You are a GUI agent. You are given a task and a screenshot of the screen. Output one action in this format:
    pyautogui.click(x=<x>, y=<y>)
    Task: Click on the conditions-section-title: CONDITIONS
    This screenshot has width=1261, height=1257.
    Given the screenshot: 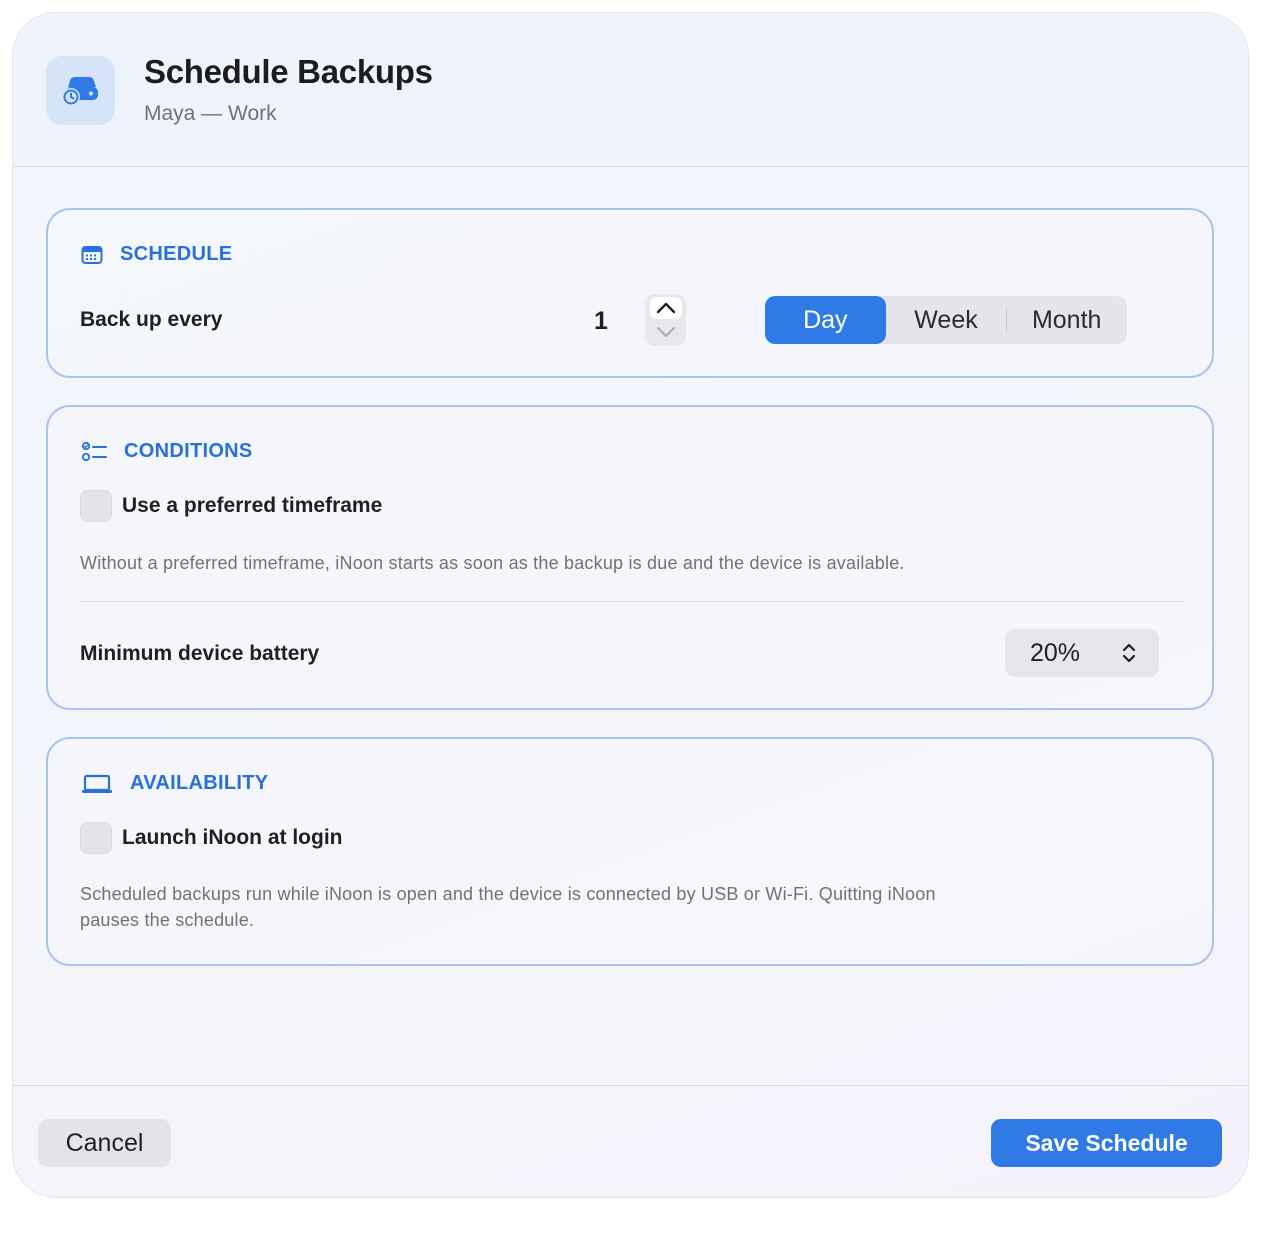 What is the action you would take?
    pyautogui.click(x=188, y=451)
    